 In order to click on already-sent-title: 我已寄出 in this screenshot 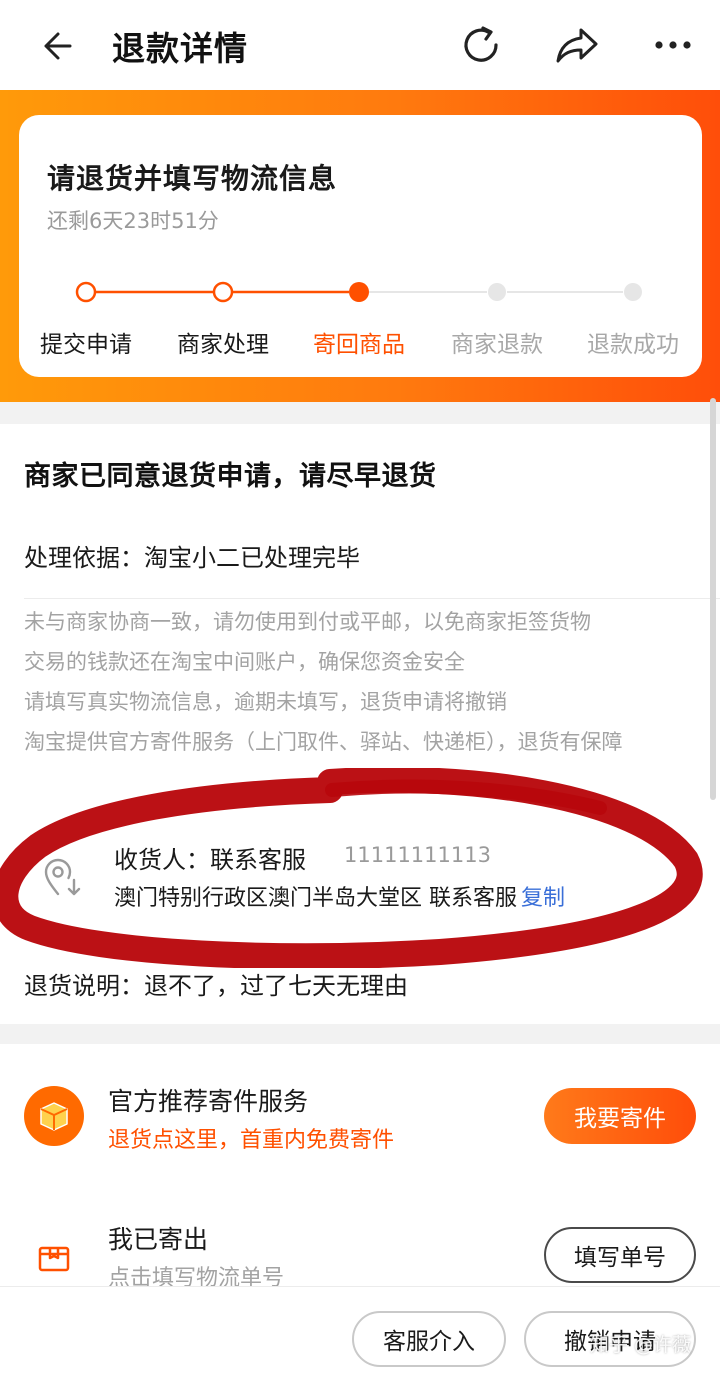, I will do `click(158, 1239)`.